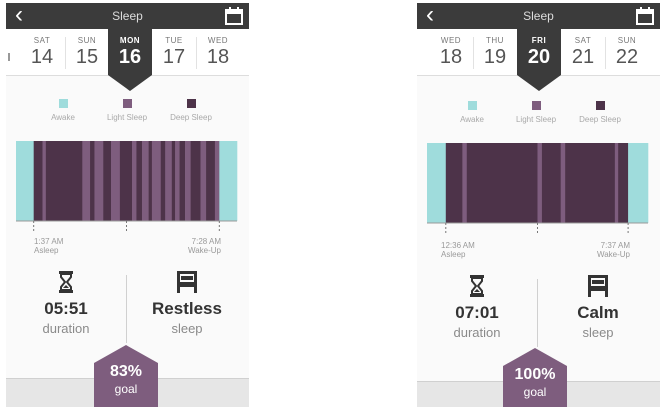  I want to click on date-item-selected: FRI 20, so click(539, 60).